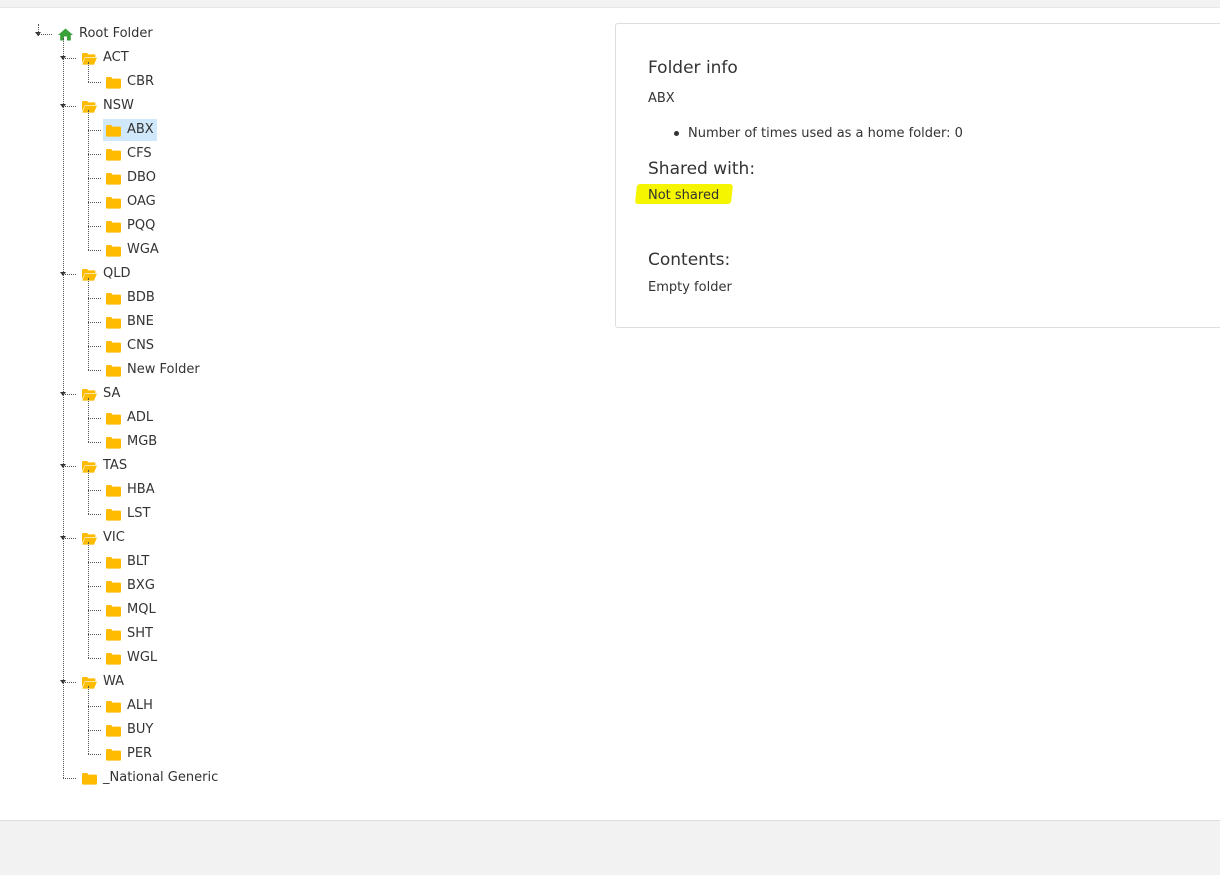 The width and height of the screenshot is (1220, 875). I want to click on tree-node-label: MQL, so click(141, 609).